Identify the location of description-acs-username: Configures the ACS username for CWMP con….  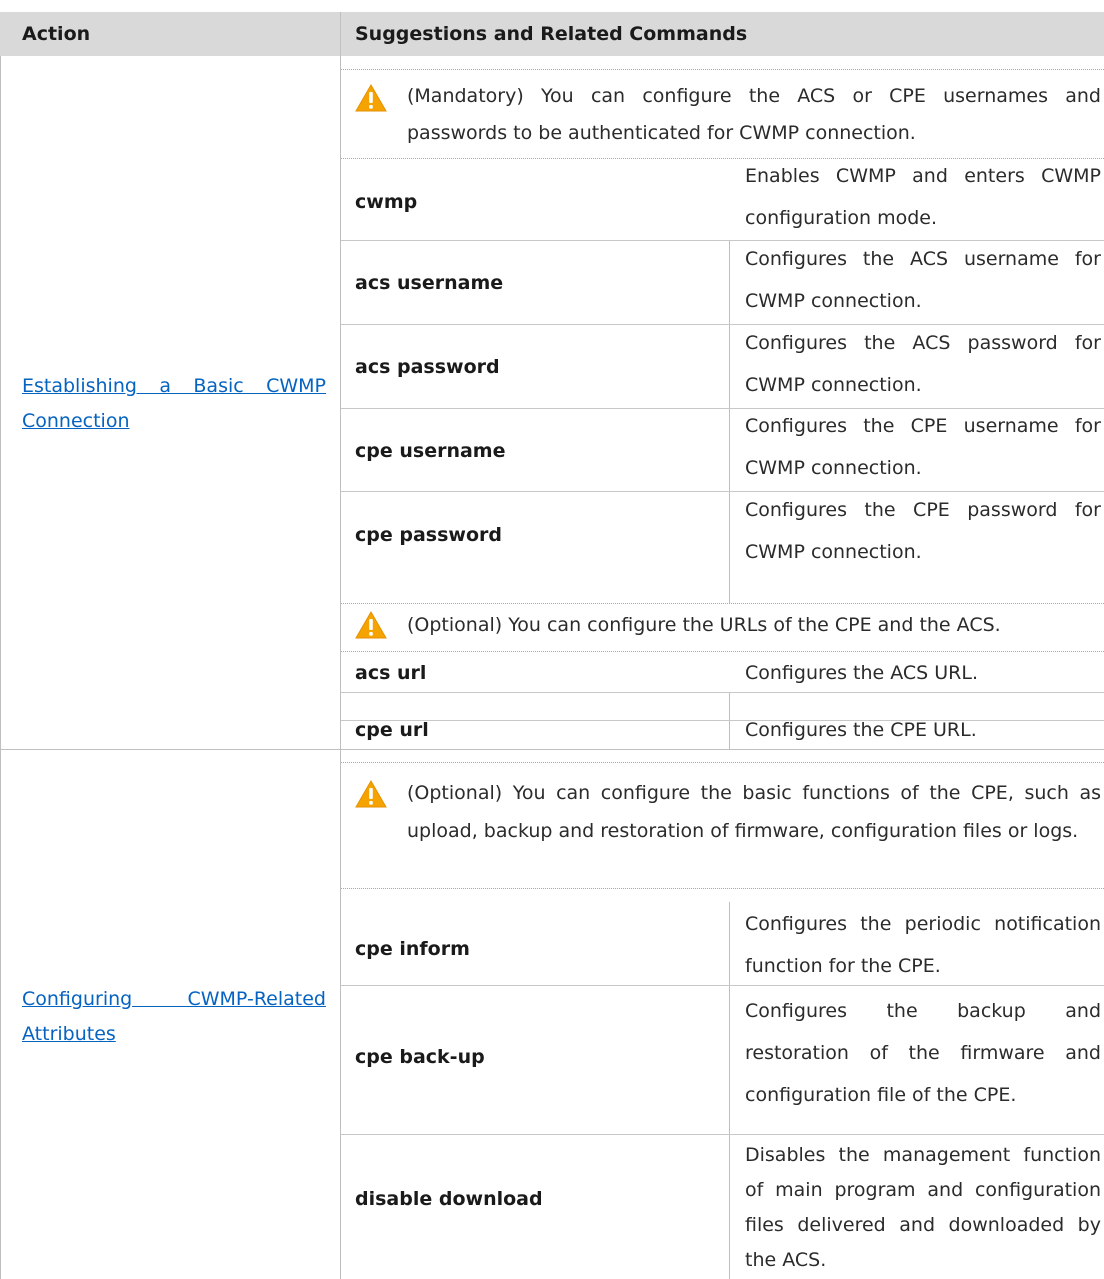
(923, 280).